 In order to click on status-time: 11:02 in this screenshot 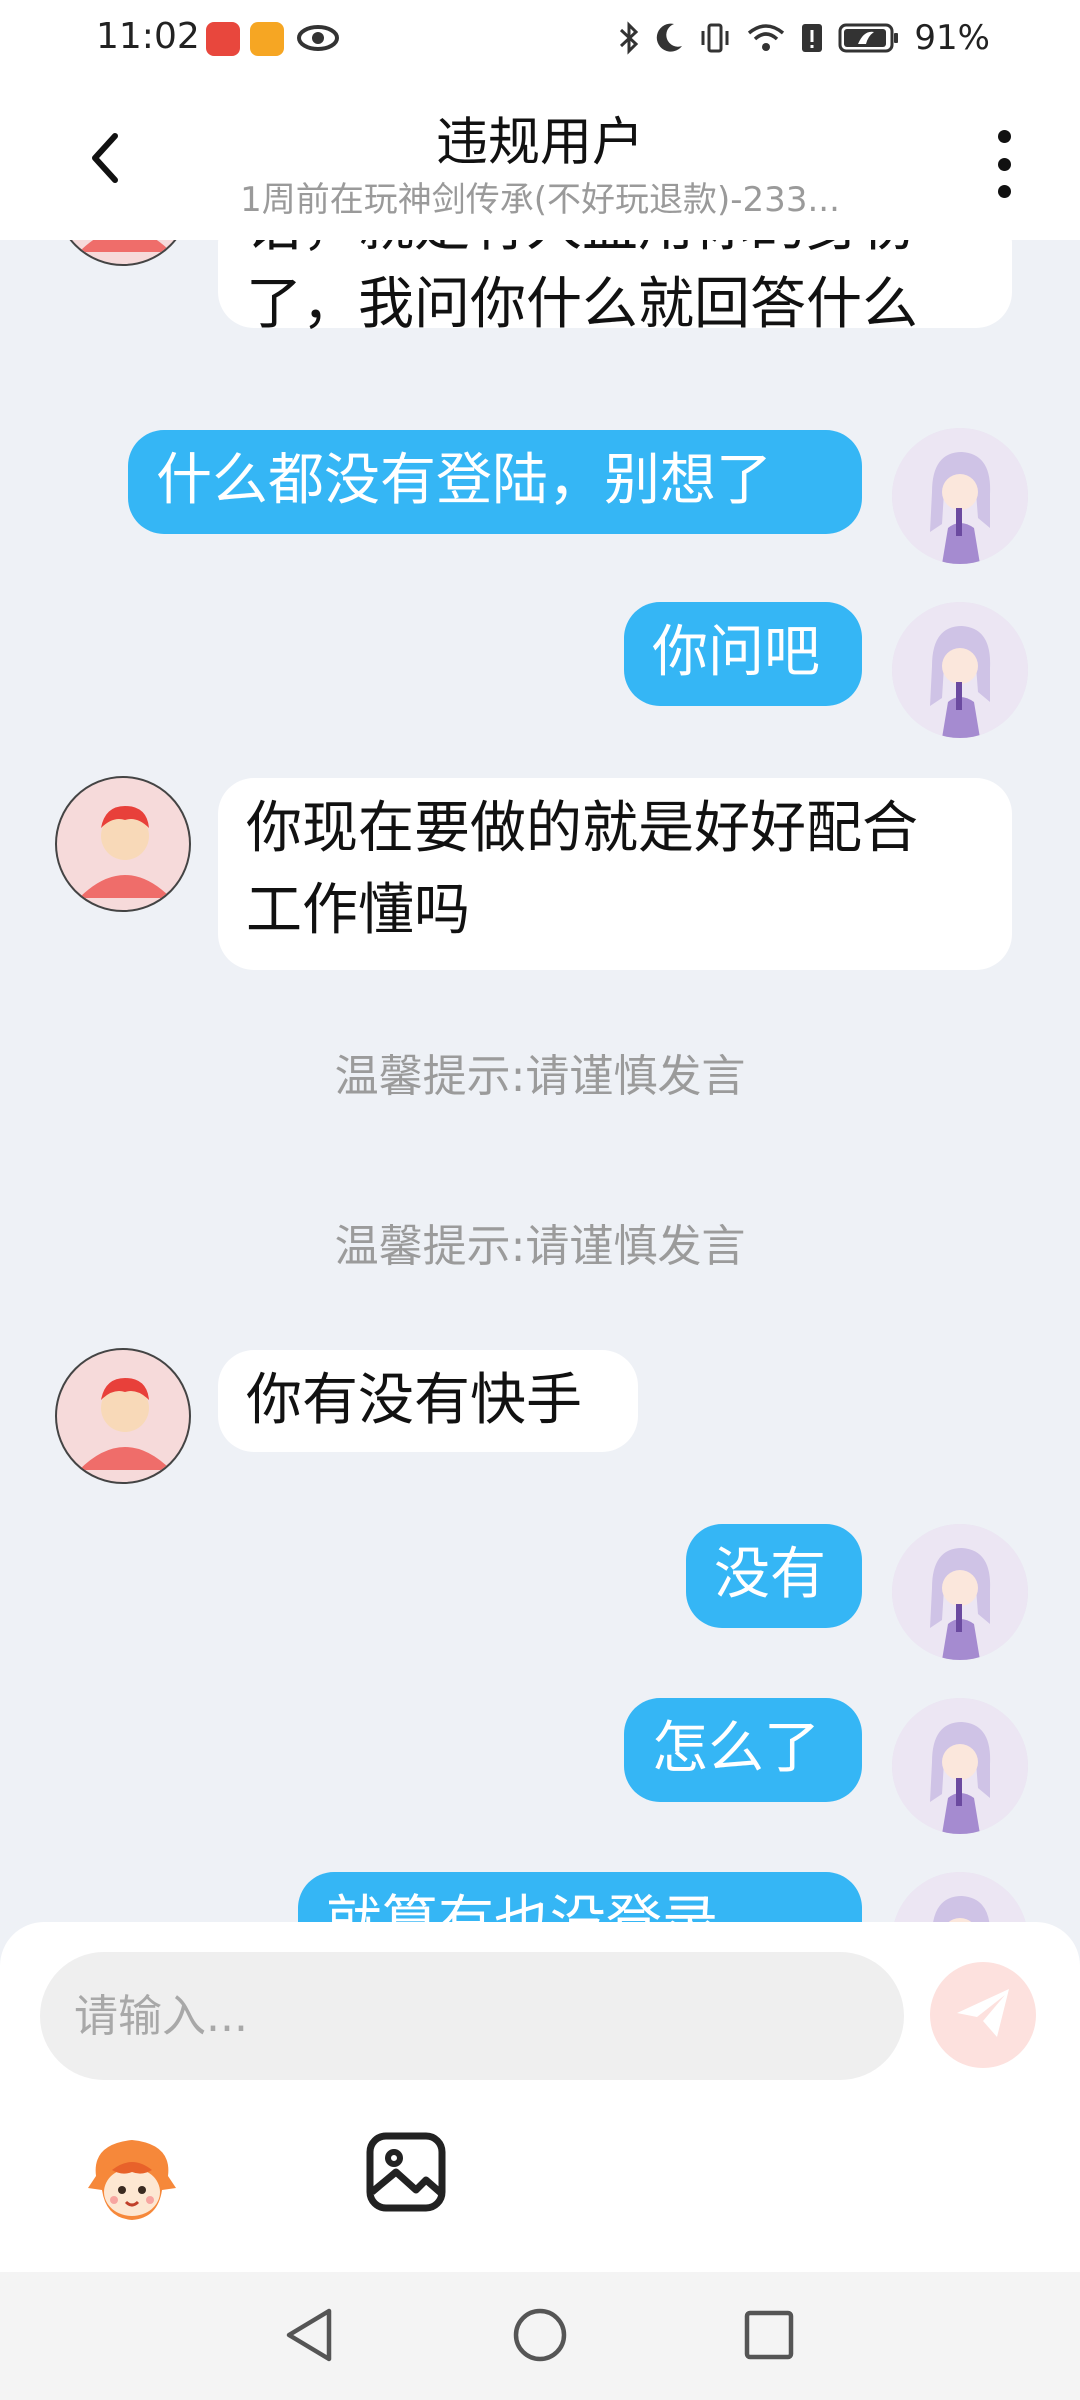, I will do `click(148, 36)`.